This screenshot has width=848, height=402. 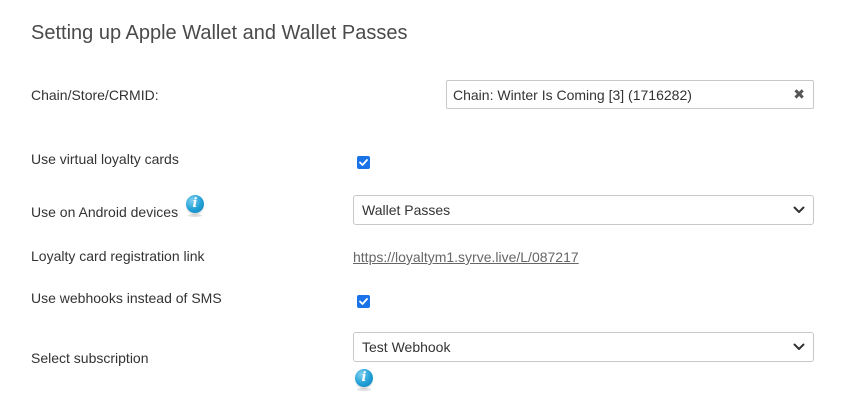 I want to click on virtual-cards-label: Use virtual loyalty cards, so click(x=105, y=159).